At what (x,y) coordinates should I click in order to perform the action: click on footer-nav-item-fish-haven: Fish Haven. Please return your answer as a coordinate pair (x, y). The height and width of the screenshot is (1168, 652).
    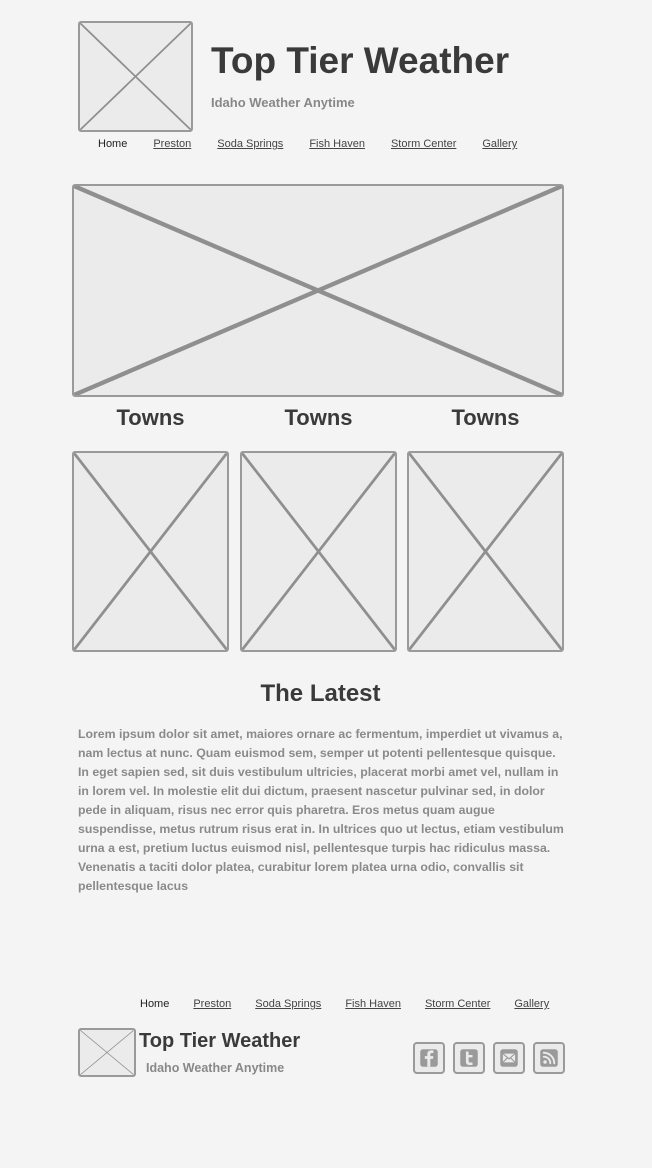
    Looking at the image, I should click on (373, 1004).